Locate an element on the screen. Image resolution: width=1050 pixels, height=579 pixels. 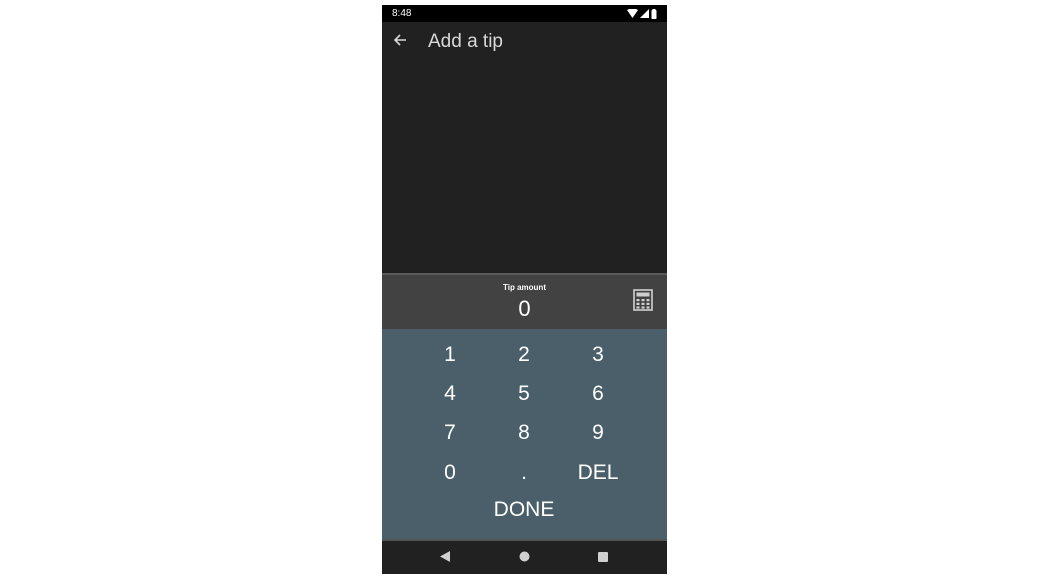
content-area is located at coordinates (524, 167).